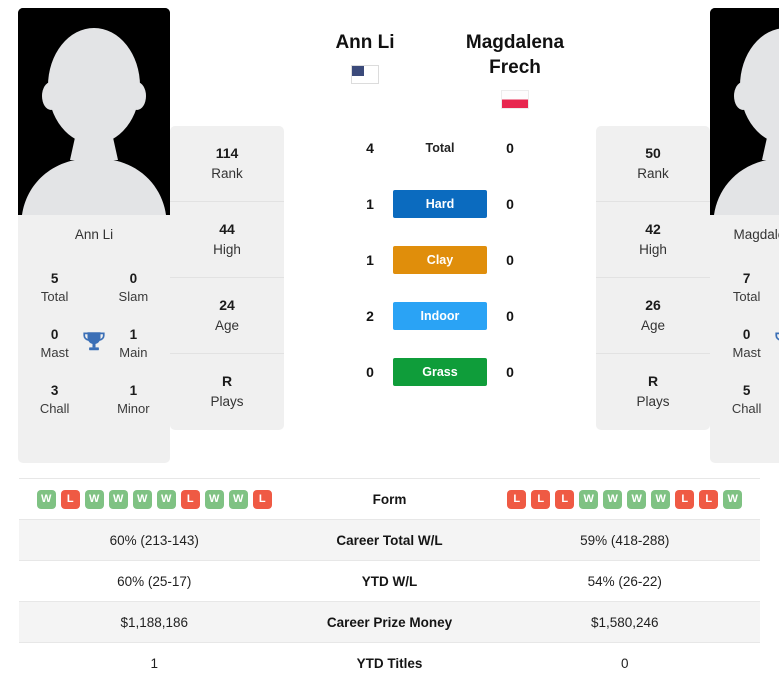 The image size is (779, 699). Describe the element at coordinates (54, 288) in the screenshot. I see `left-titles-total: 5 Total` at that location.